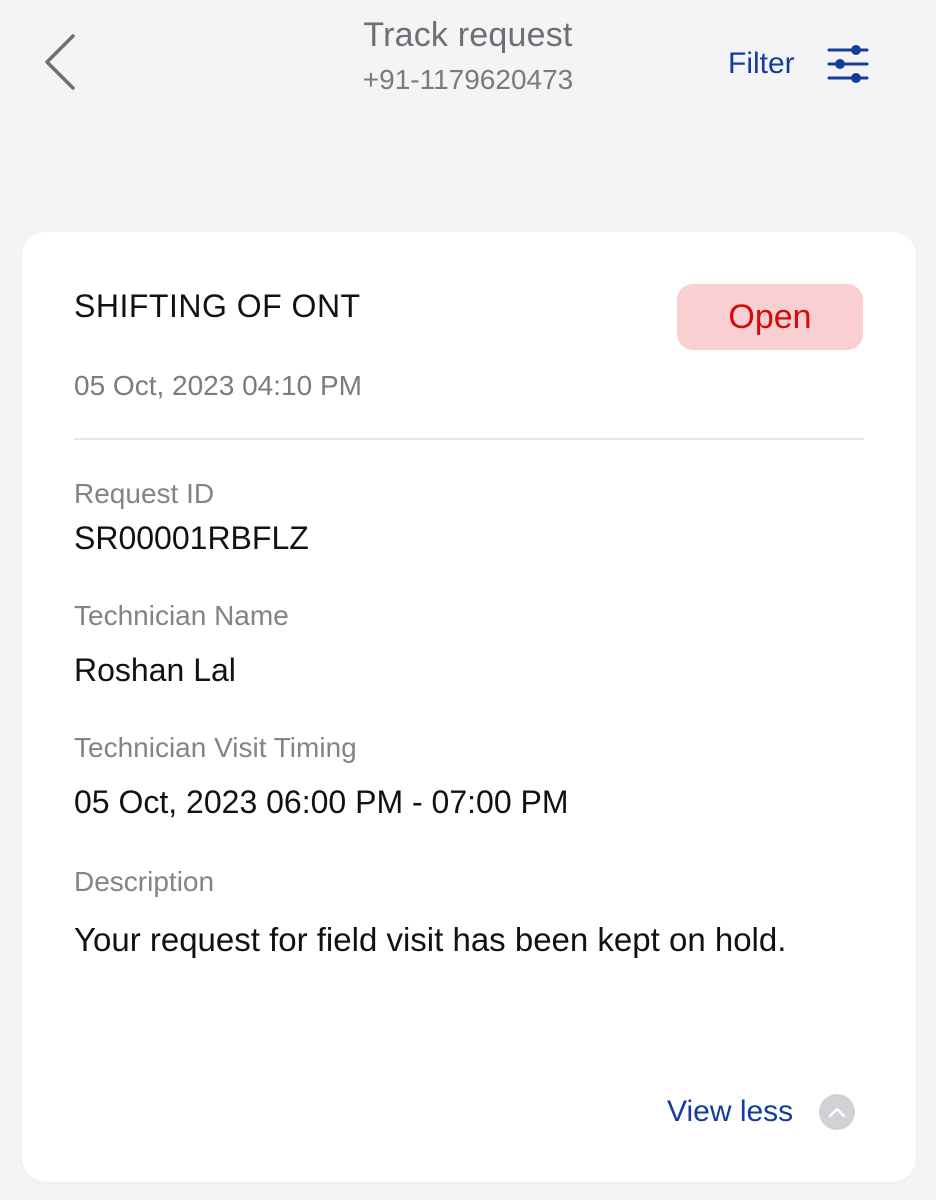  Describe the element at coordinates (155, 670) in the screenshot. I see `technician-name-value: Roshan Lal` at that location.